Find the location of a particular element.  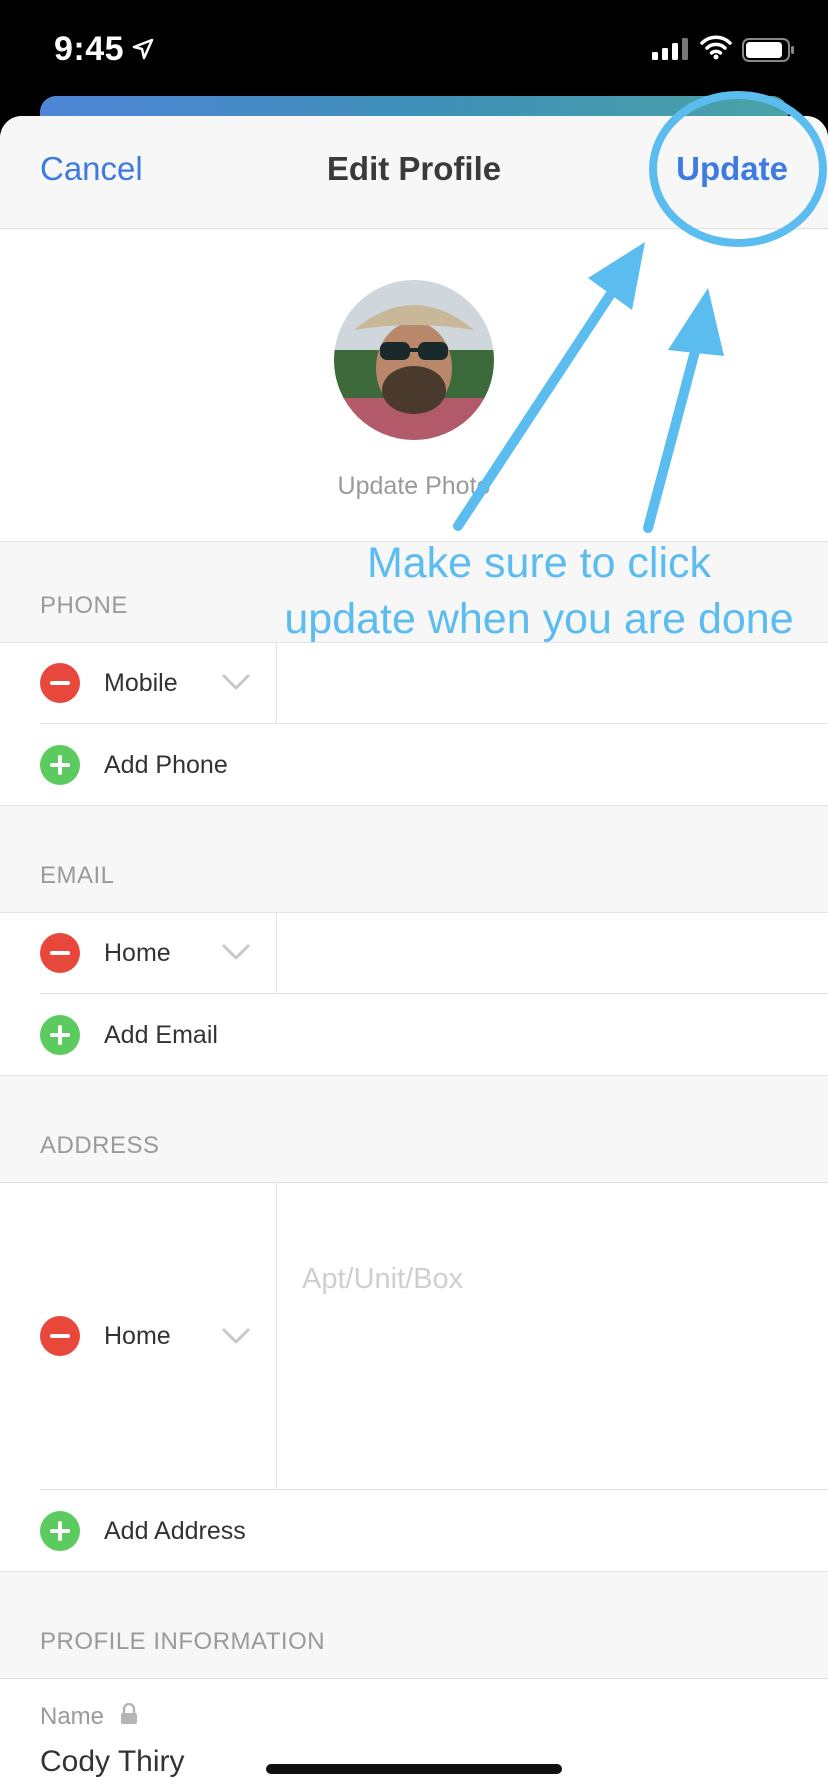

profile-information-label: PROFILE INFORMATION is located at coordinates (183, 1641).